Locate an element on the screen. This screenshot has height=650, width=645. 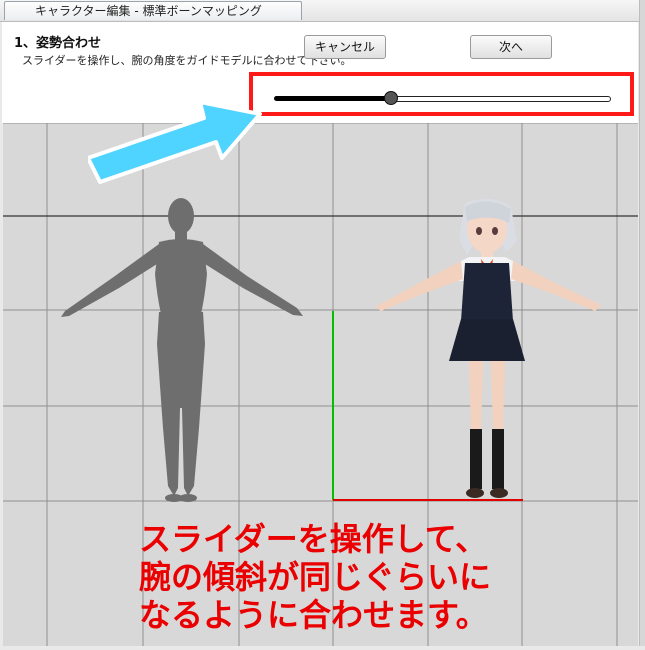
hint-arrow is located at coordinates (175, 142).